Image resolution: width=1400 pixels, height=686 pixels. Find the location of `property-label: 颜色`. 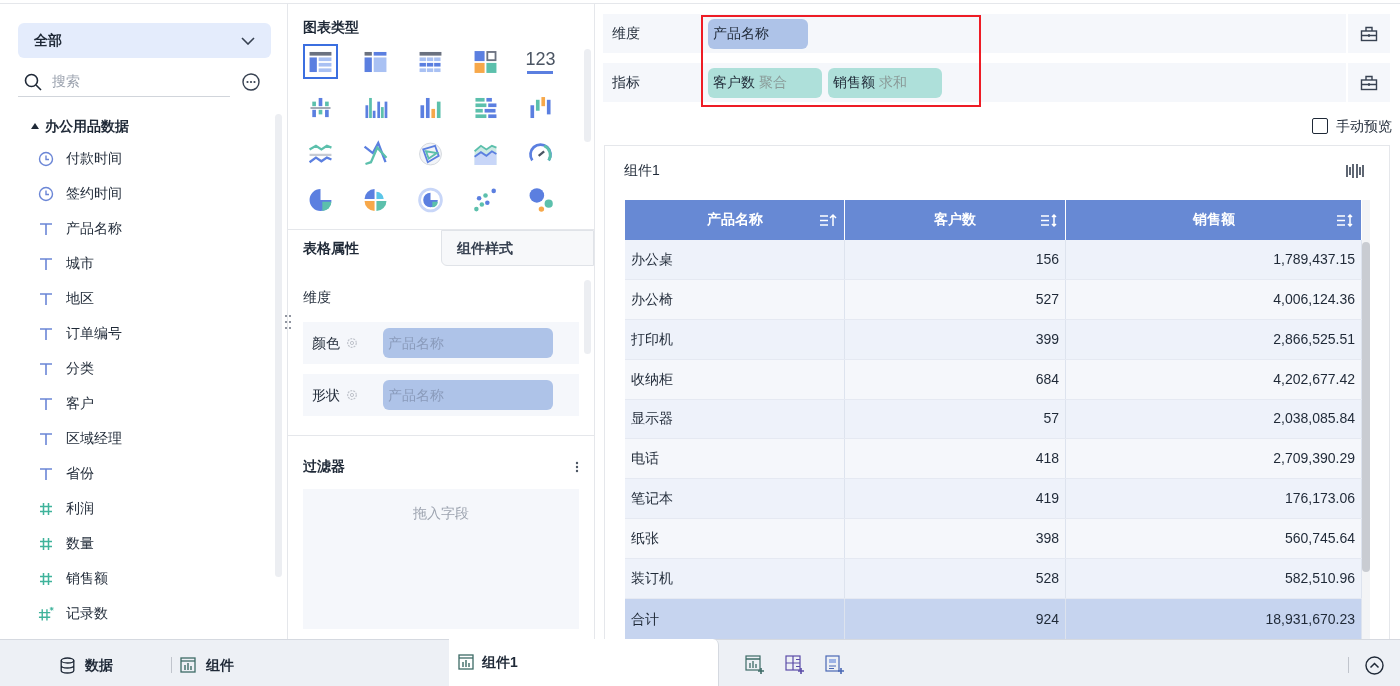

property-label: 颜色 is located at coordinates (326, 343).